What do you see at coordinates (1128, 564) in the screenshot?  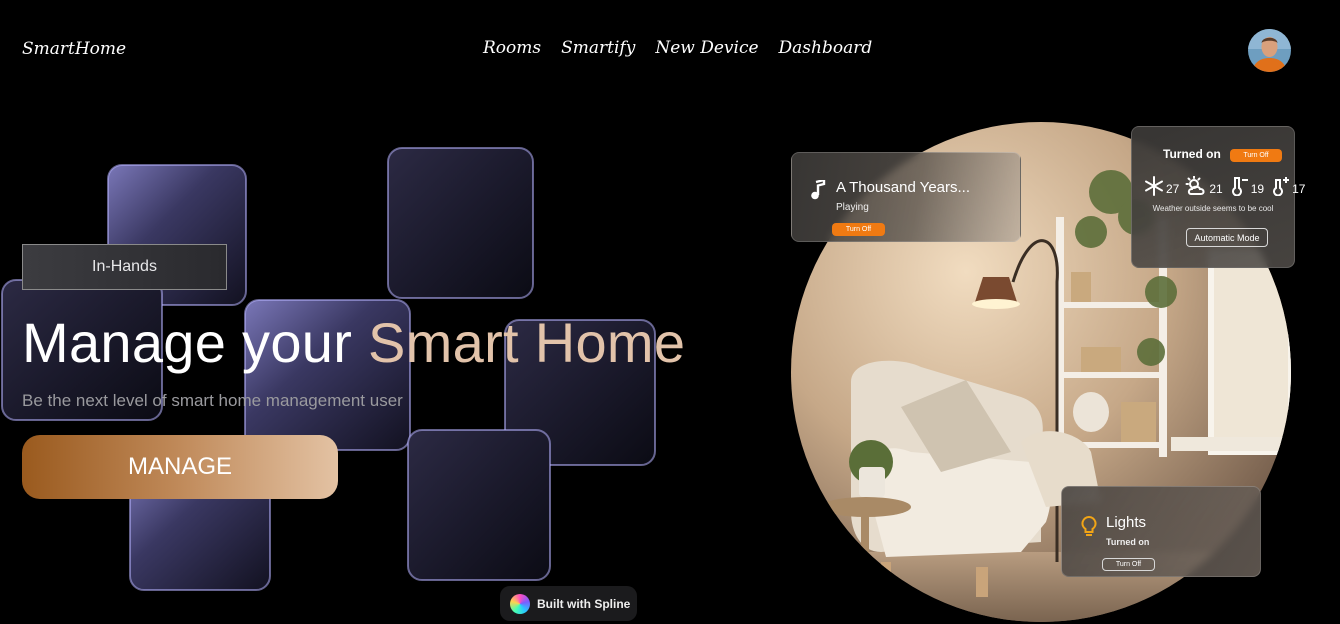 I see `lights-turn-off-button: Turn Off` at bounding box center [1128, 564].